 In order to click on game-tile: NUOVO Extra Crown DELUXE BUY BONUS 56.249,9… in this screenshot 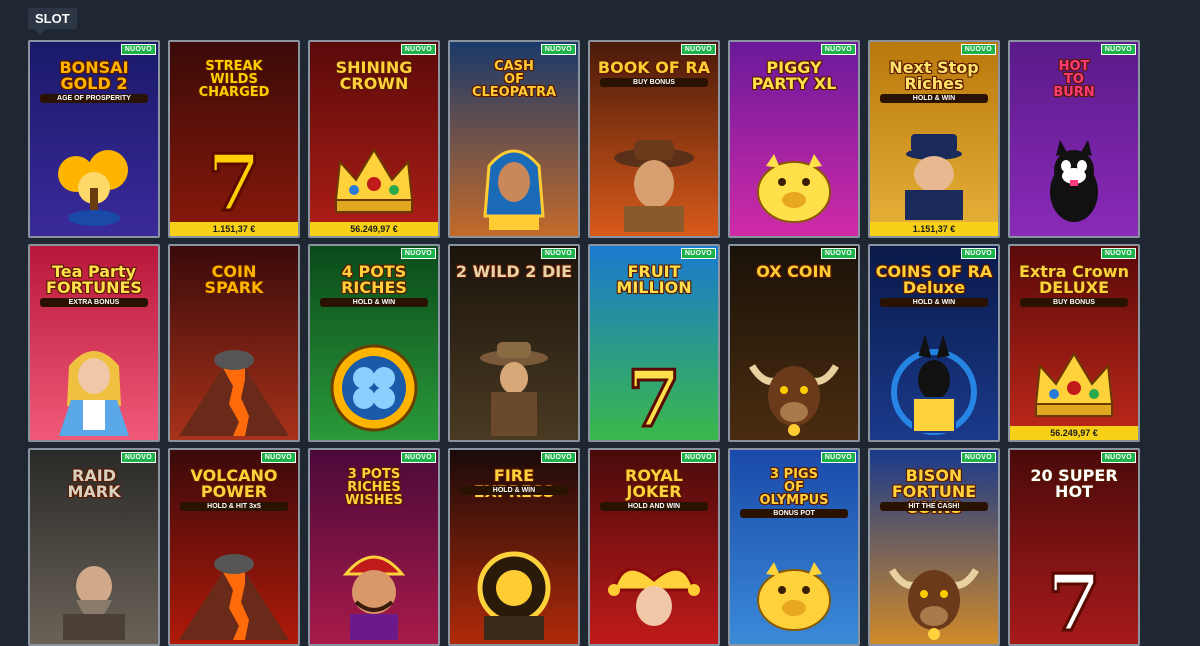, I will do `click(1074, 343)`.